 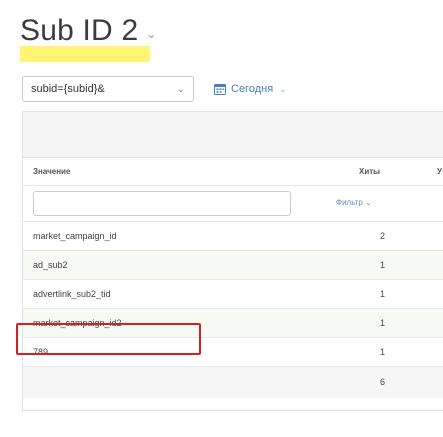 What do you see at coordinates (233, 172) in the screenshot?
I see `table-column-headers: Значение Хиты У` at bounding box center [233, 172].